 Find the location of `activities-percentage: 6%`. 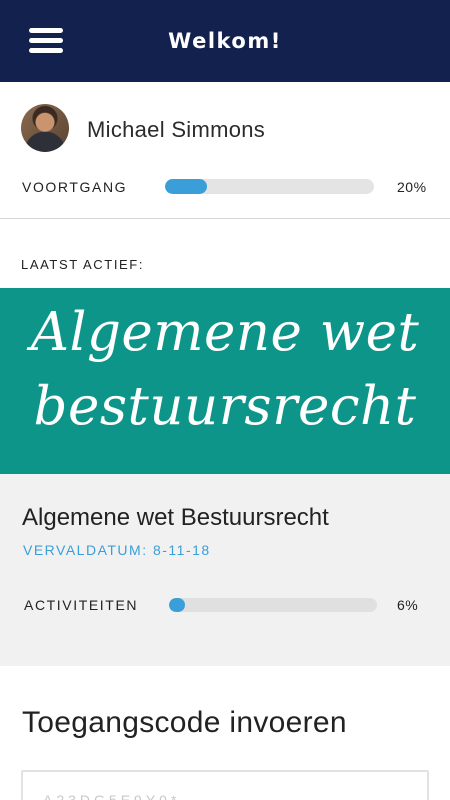

activities-percentage: 6% is located at coordinates (408, 605).